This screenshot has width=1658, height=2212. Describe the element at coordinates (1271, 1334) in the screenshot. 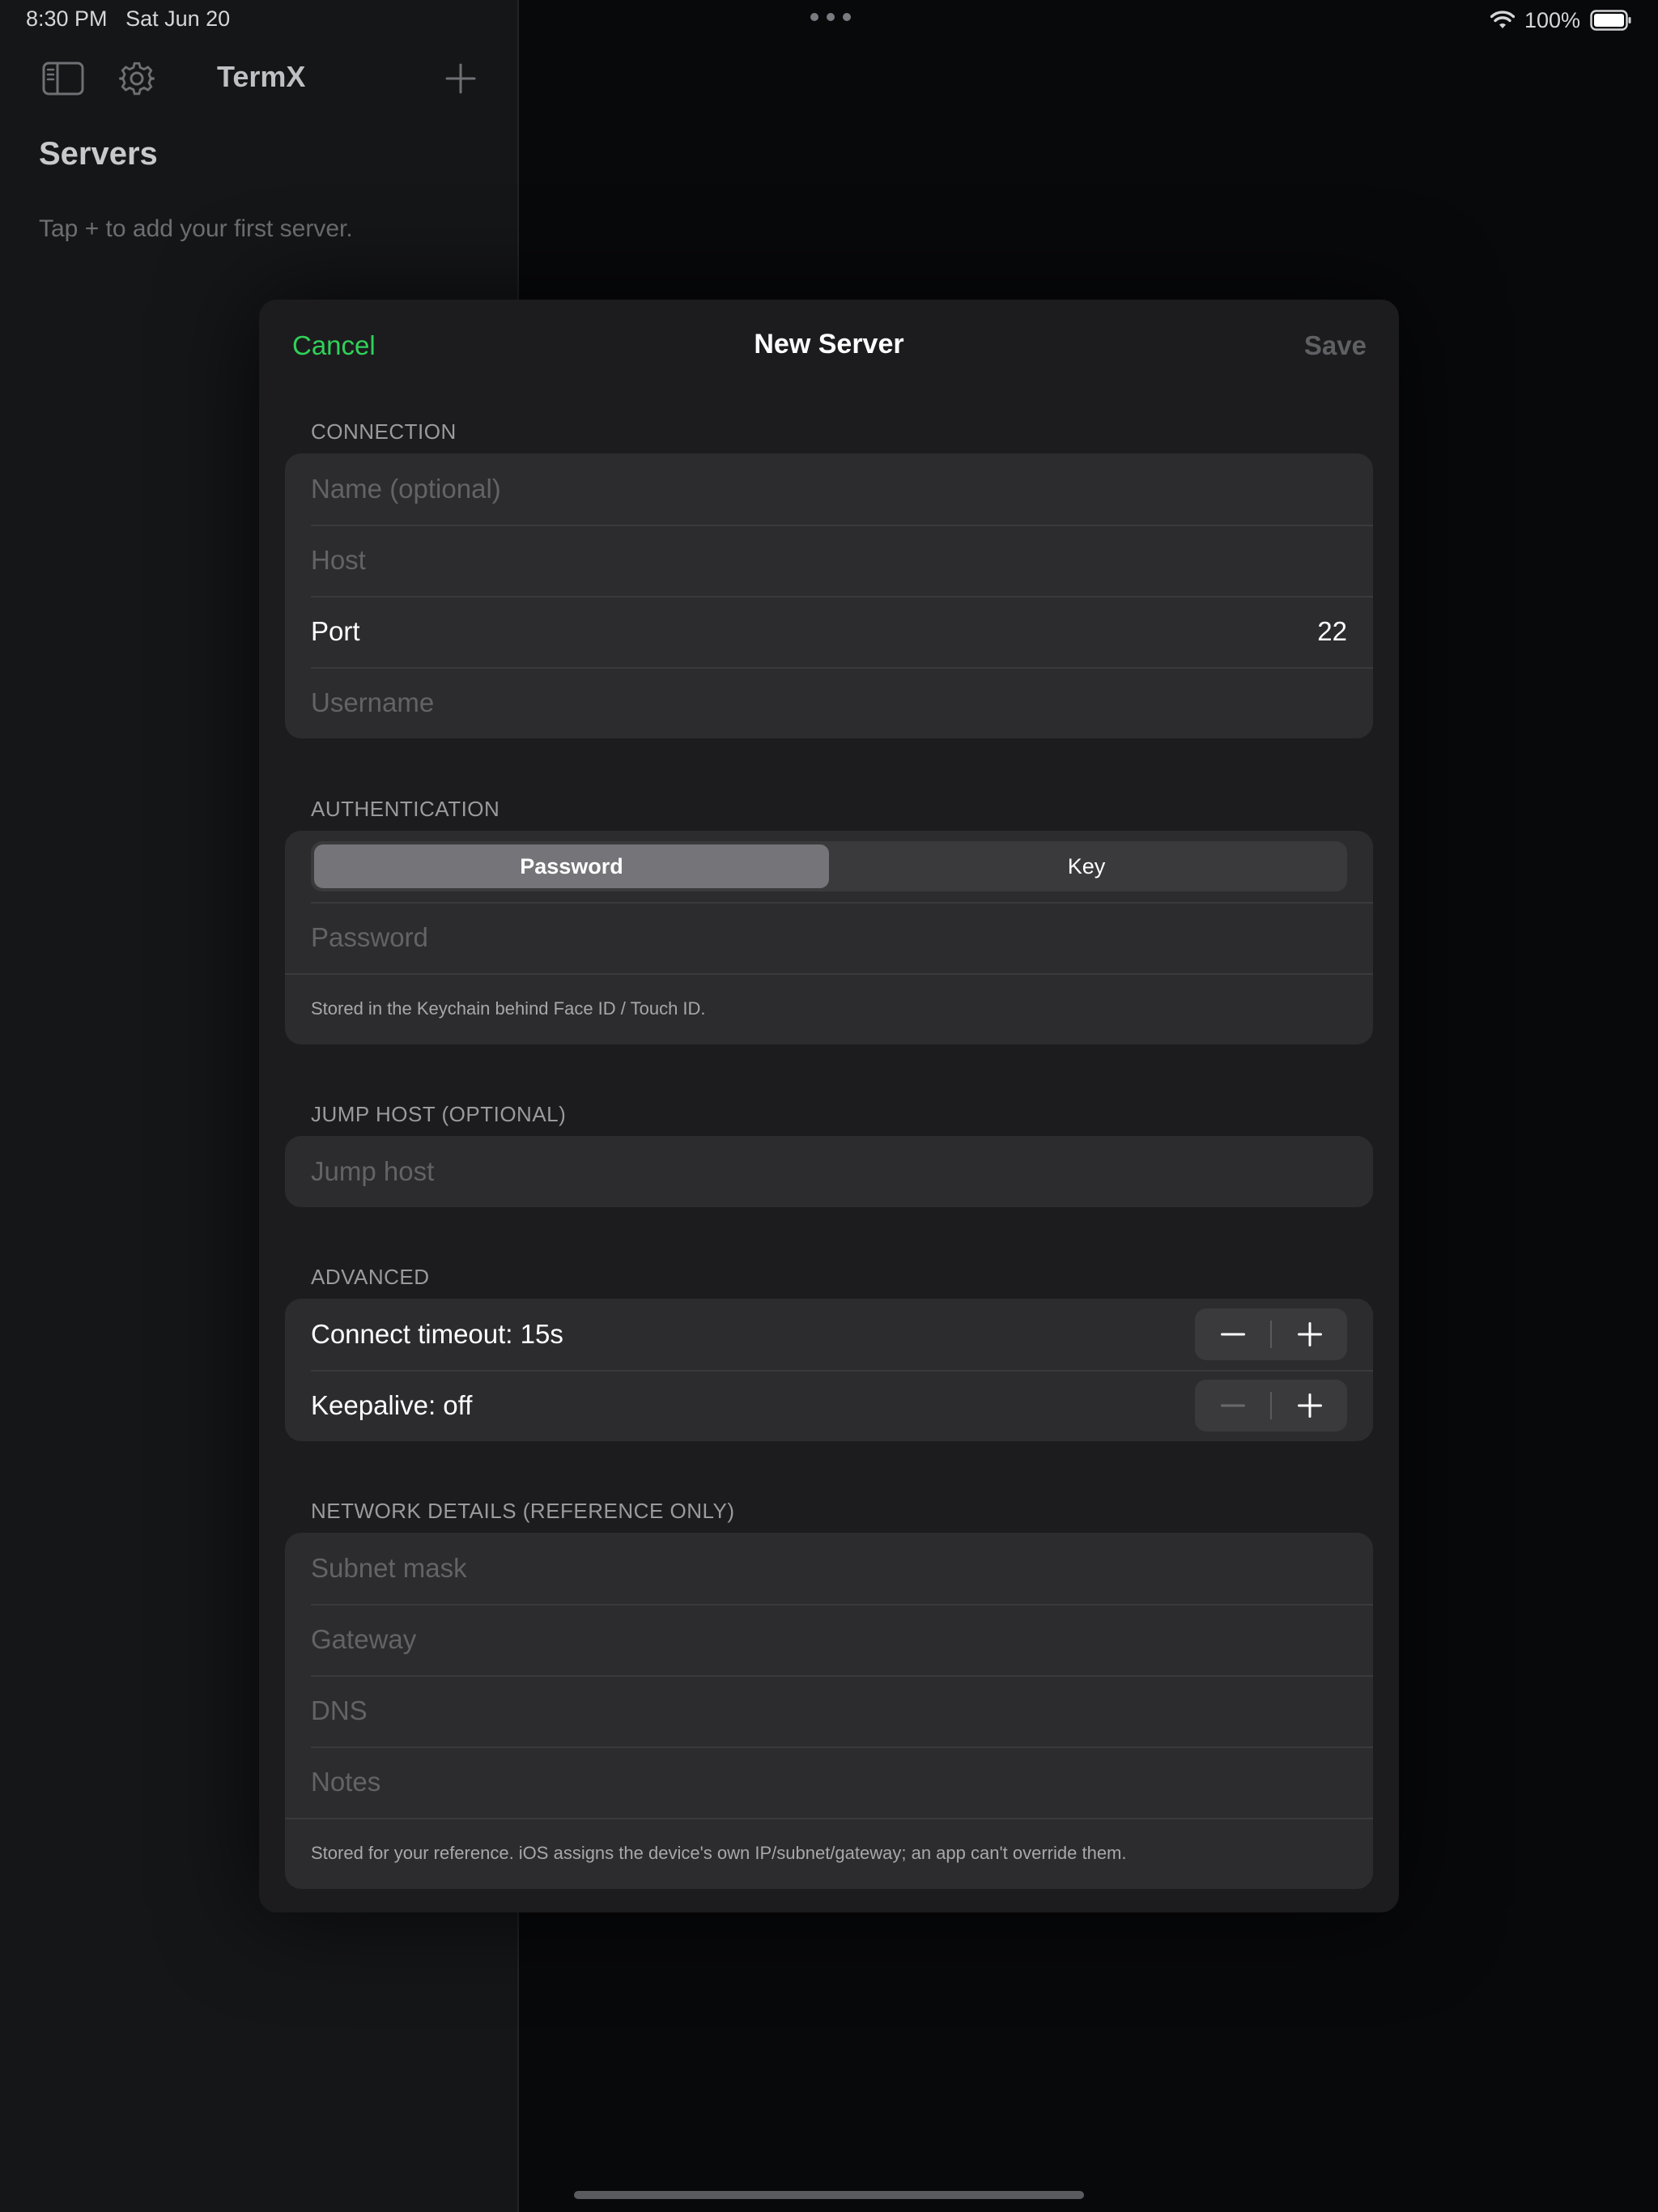

I see `connect-timeout-stepper` at that location.